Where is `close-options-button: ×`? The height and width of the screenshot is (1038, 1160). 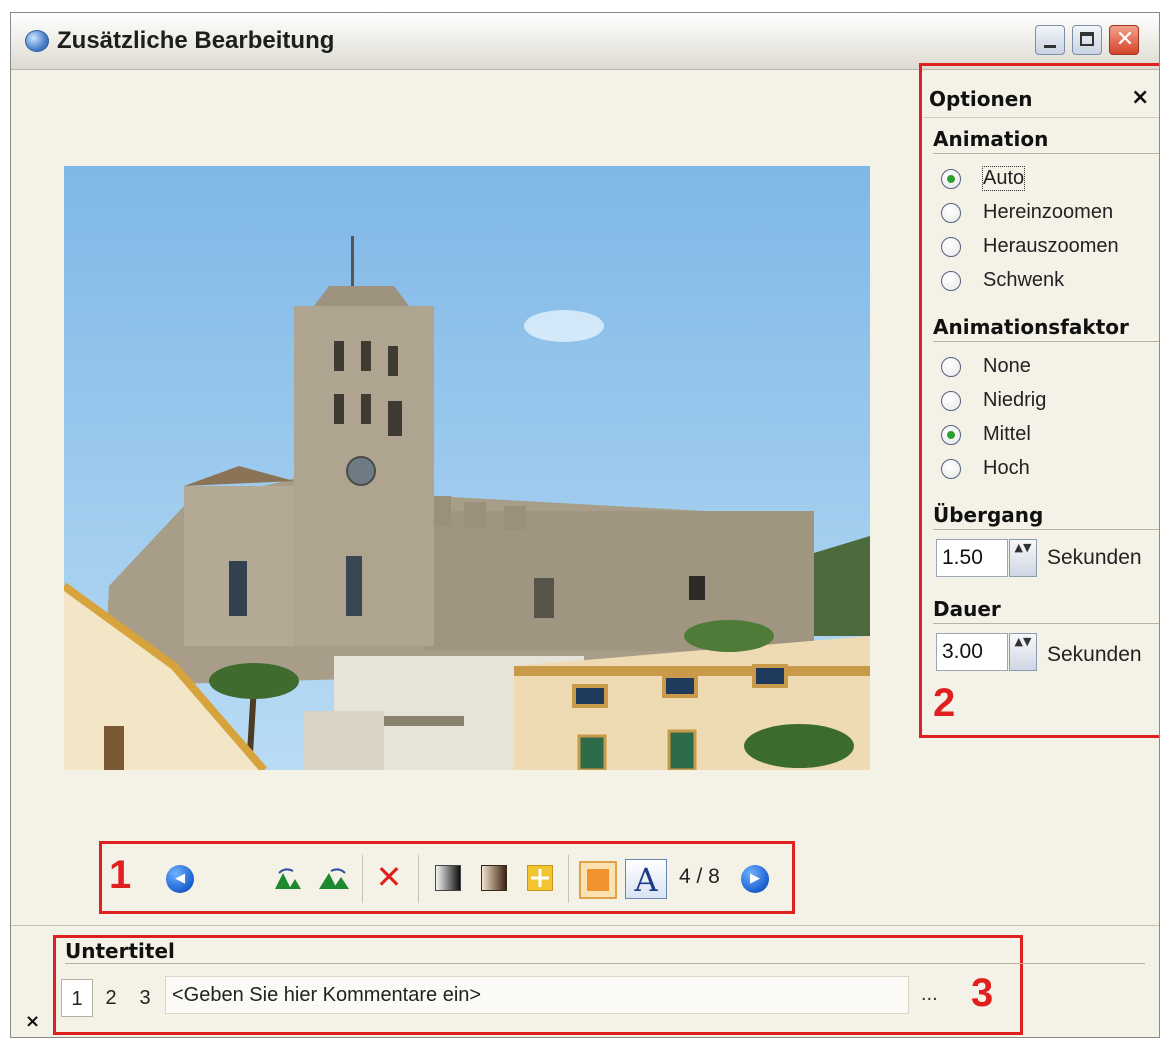
close-options-button: × is located at coordinates (1140, 97).